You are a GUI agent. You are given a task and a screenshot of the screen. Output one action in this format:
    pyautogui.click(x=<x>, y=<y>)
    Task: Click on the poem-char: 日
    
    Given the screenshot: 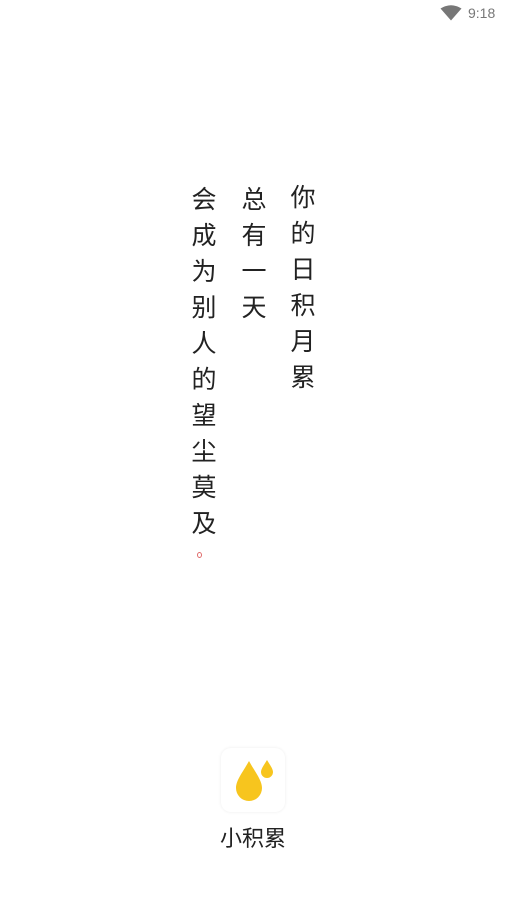 What is the action you would take?
    pyautogui.click(x=303, y=269)
    